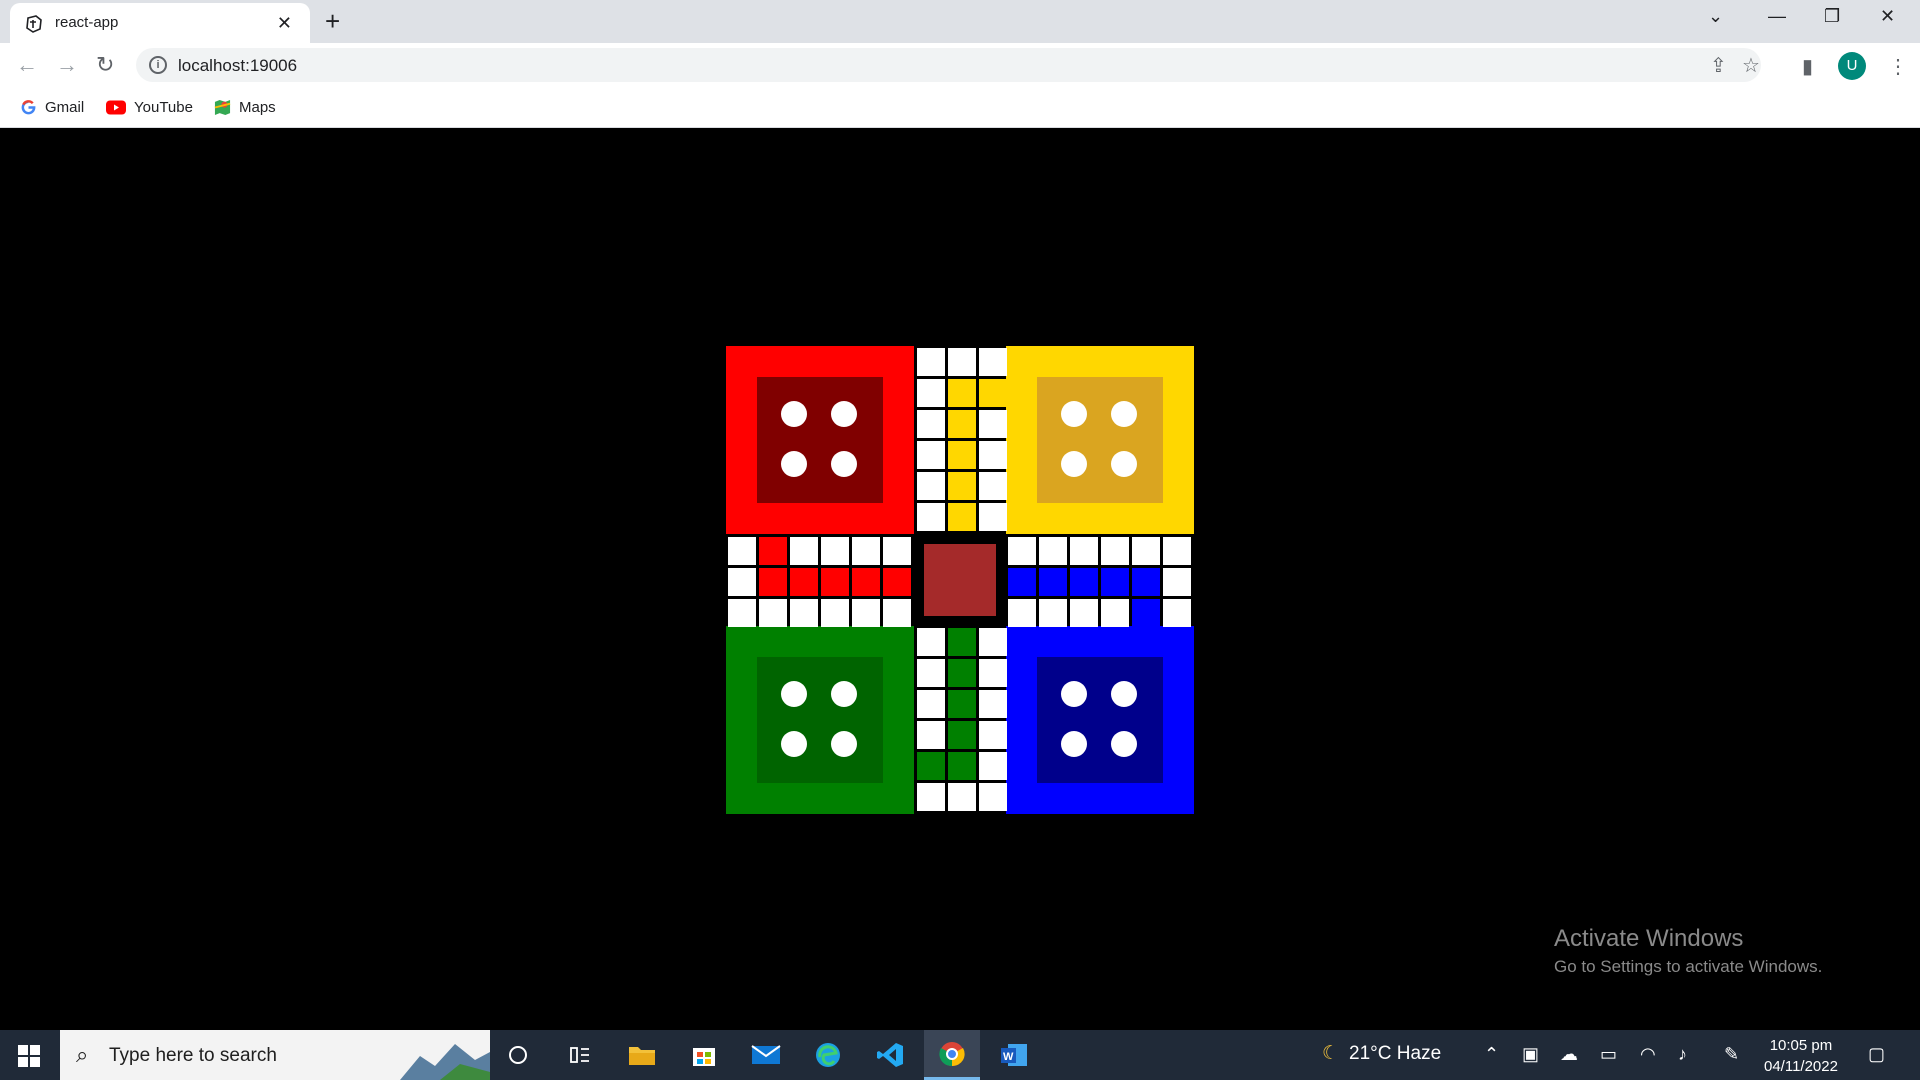 The image size is (1920, 1080). Describe the element at coordinates (952, 1055) in the screenshot. I see `chrome-button` at that location.